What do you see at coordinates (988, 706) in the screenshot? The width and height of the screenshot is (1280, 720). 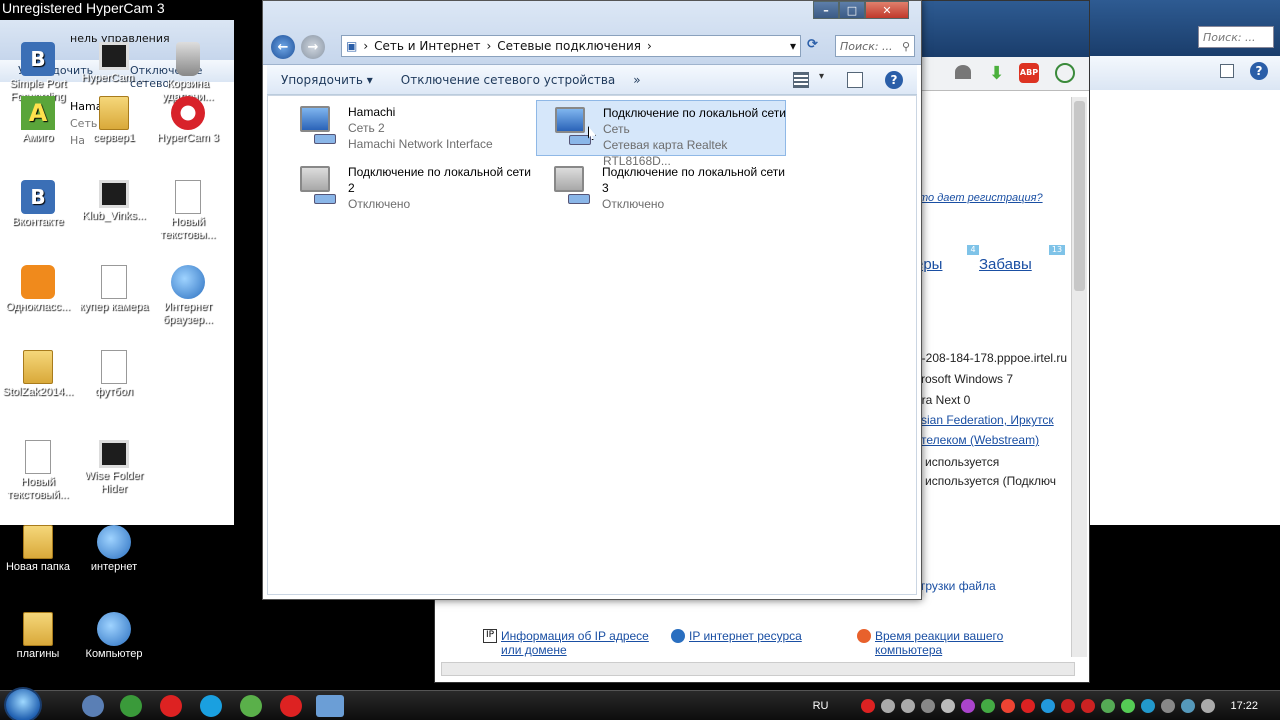 I see `recycle-icon` at bounding box center [988, 706].